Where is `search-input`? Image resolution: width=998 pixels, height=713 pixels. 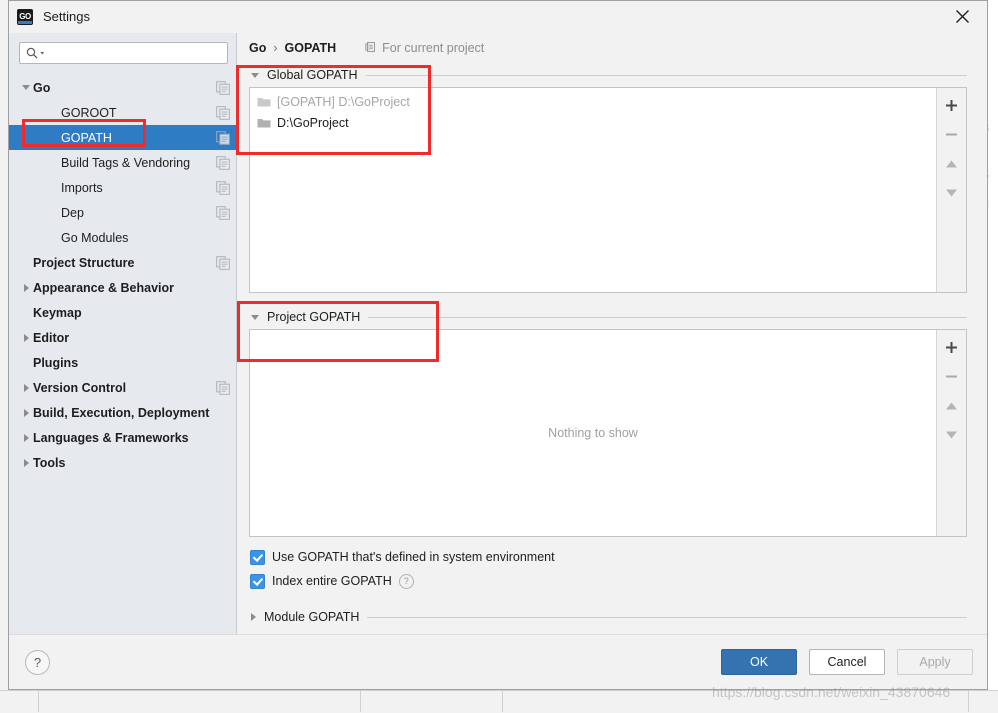 search-input is located at coordinates (136, 53).